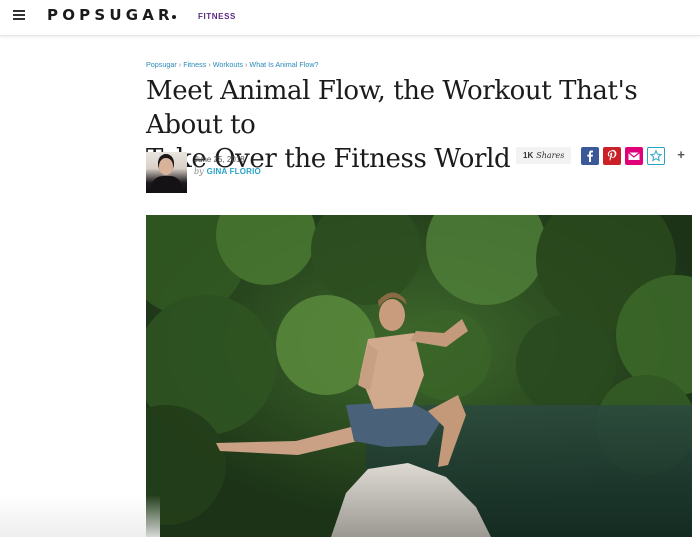 The image size is (700, 537). What do you see at coordinates (219, 159) in the screenshot?
I see `publish-date: June 25, 2018` at bounding box center [219, 159].